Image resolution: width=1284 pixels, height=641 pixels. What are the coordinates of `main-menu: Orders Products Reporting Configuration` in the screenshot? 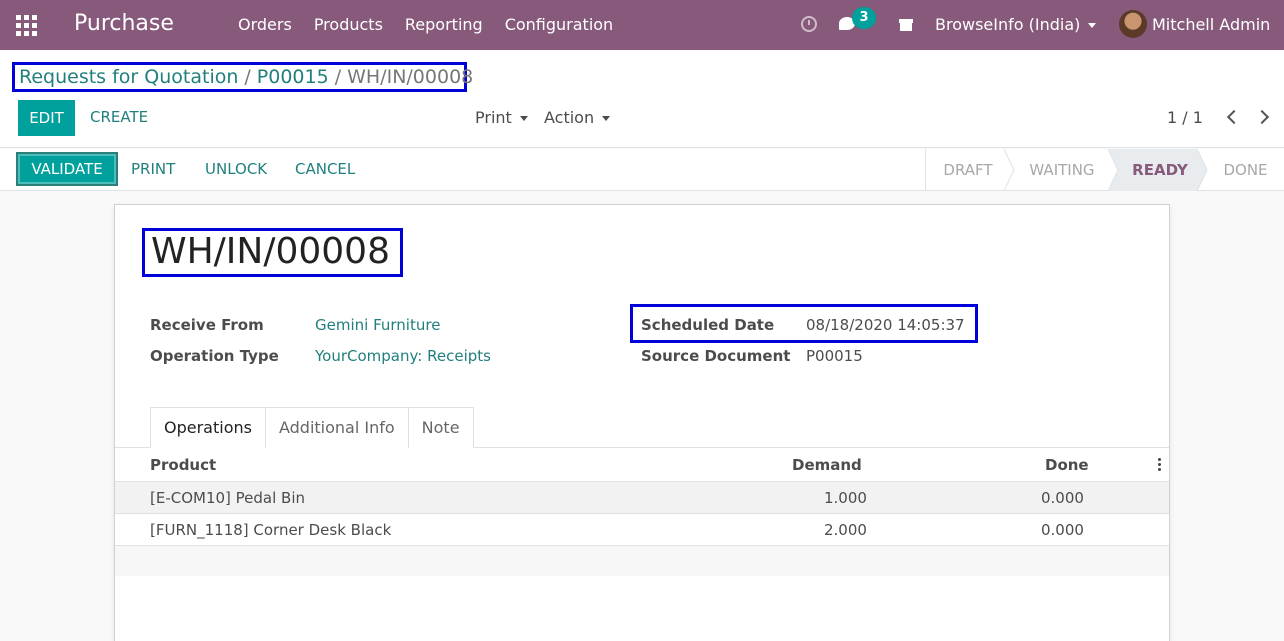 It's located at (425, 24).